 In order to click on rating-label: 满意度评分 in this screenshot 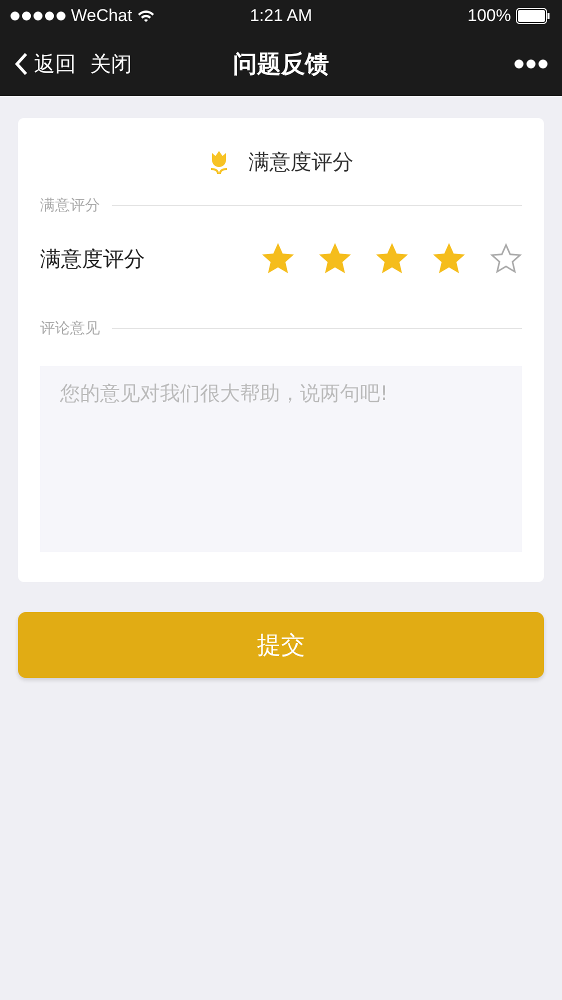, I will do `click(92, 259)`.